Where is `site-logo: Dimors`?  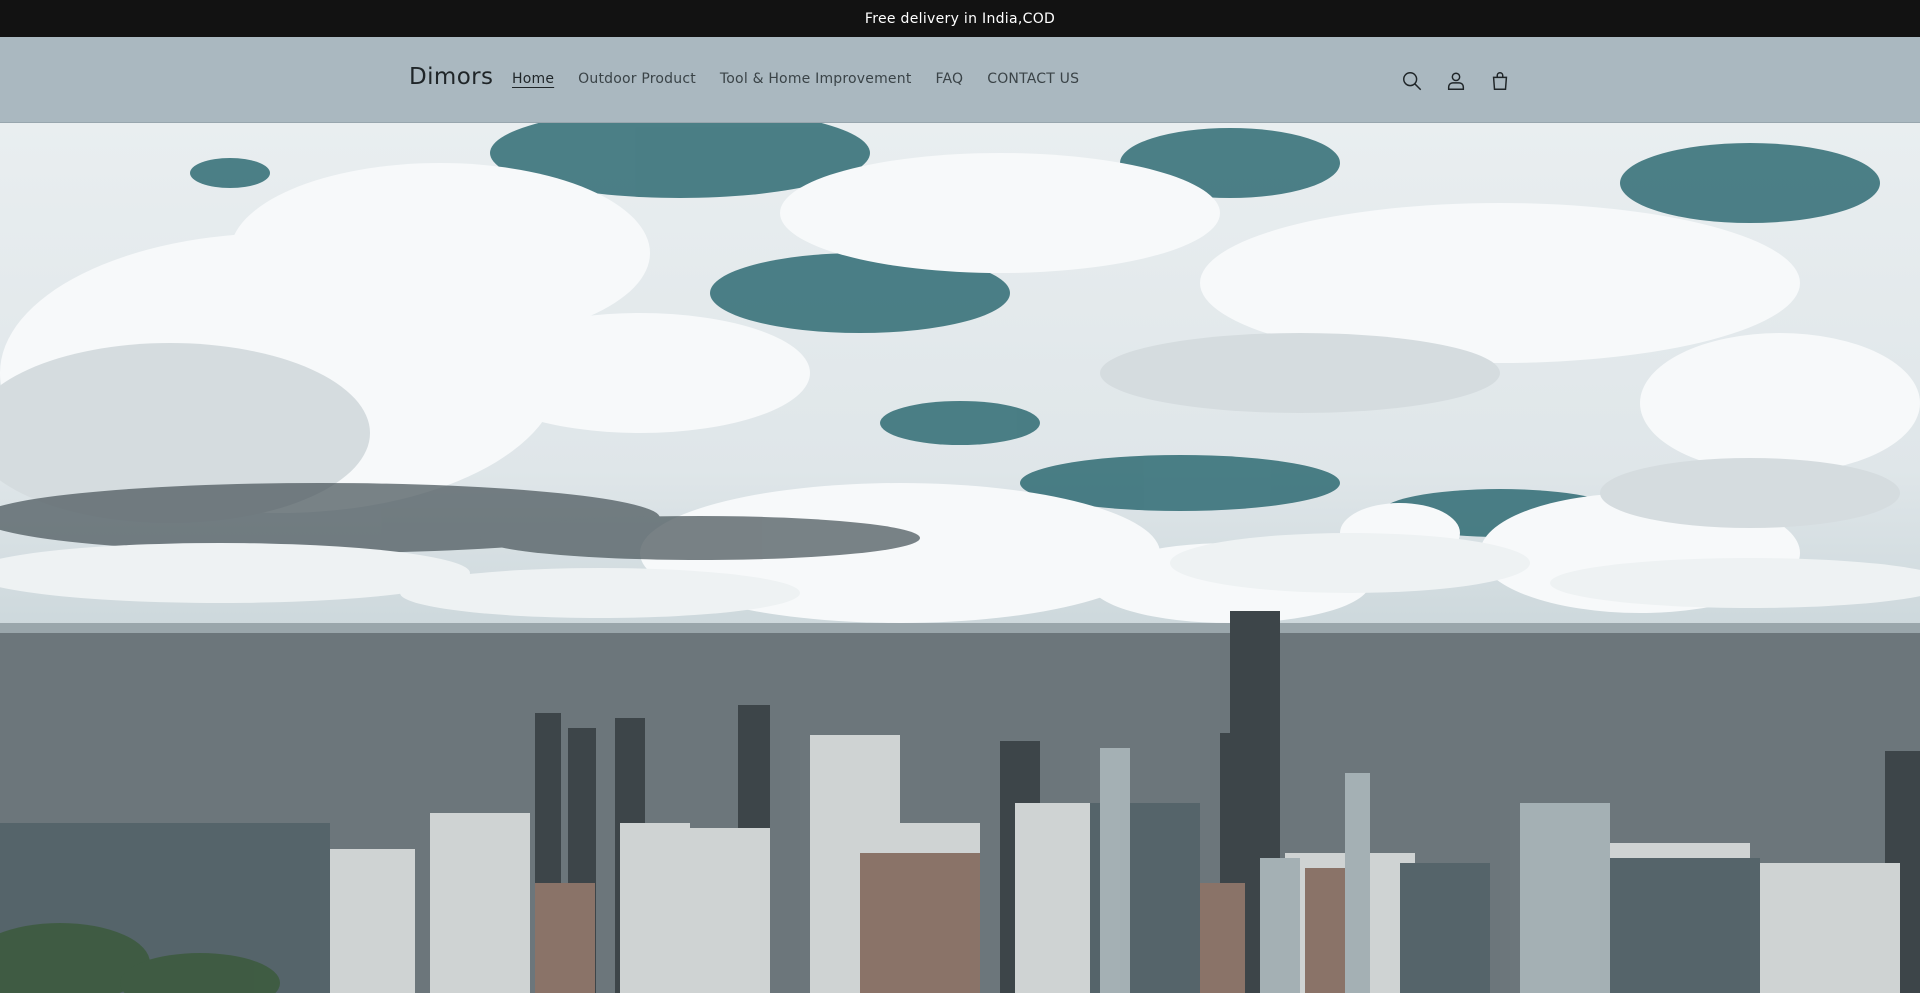
site-logo: Dimors is located at coordinates (451, 77).